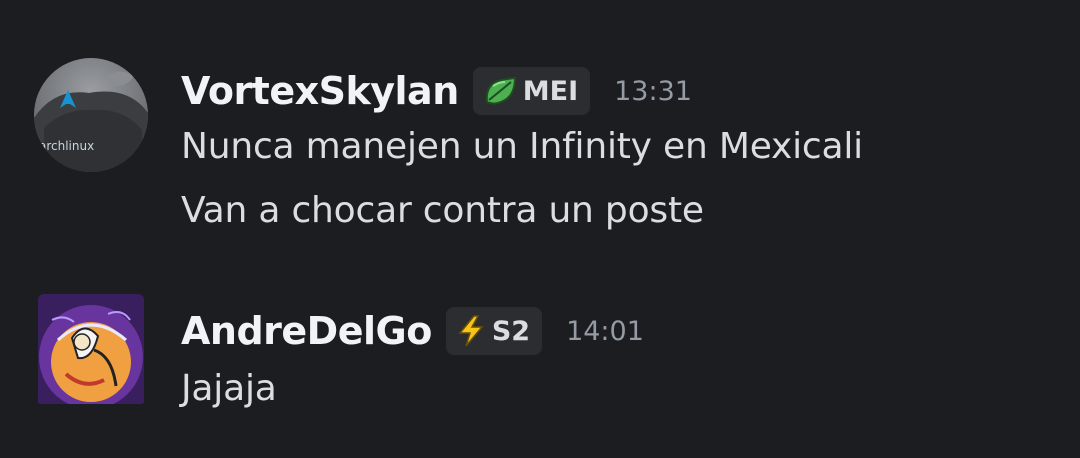 Image resolution: width=1080 pixels, height=458 pixels. I want to click on guild-tag-badge: S2, so click(494, 331).